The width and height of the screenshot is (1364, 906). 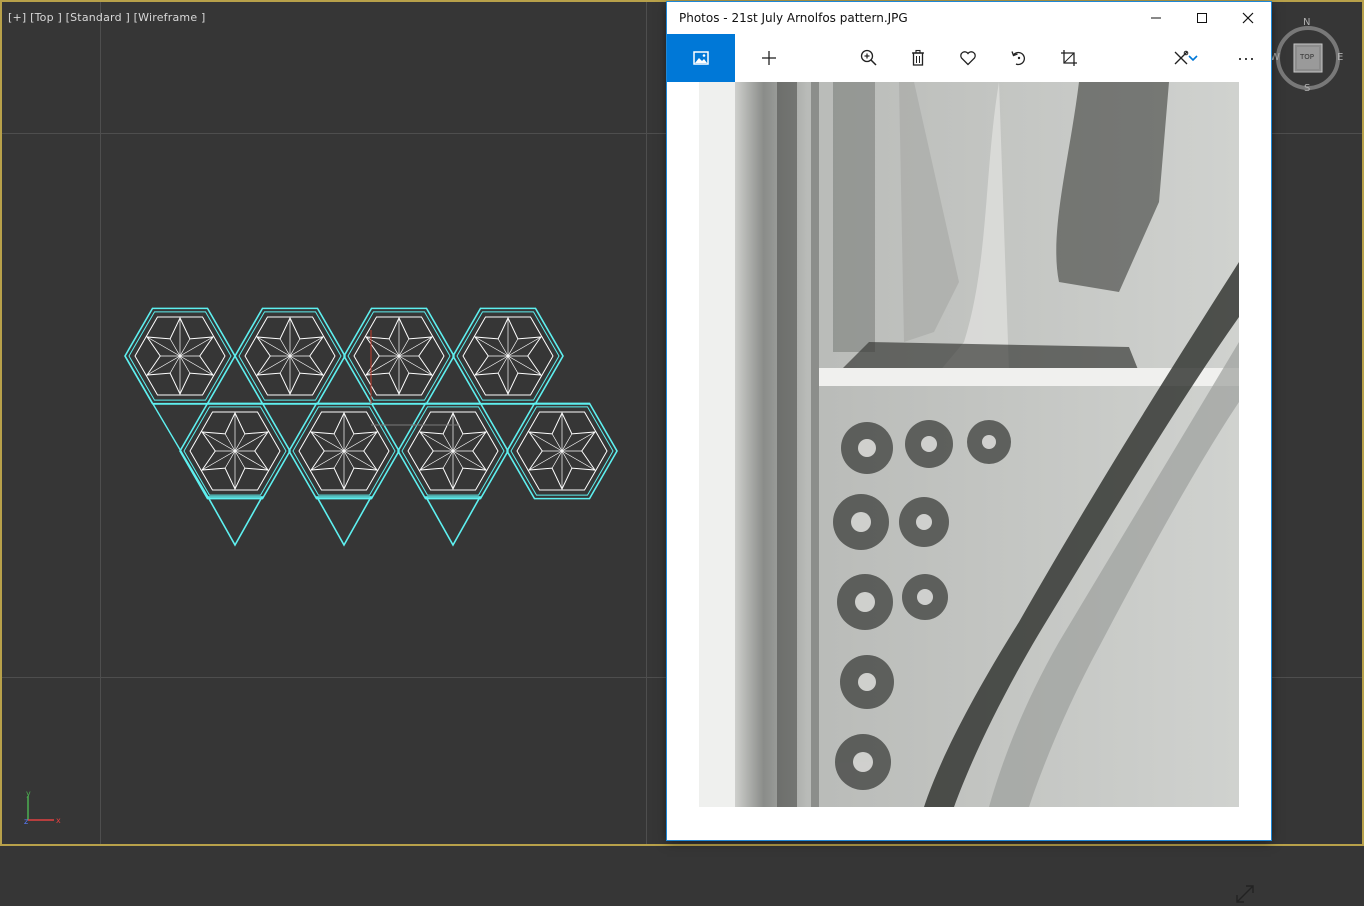 I want to click on crop-button, so click(x=1069, y=58).